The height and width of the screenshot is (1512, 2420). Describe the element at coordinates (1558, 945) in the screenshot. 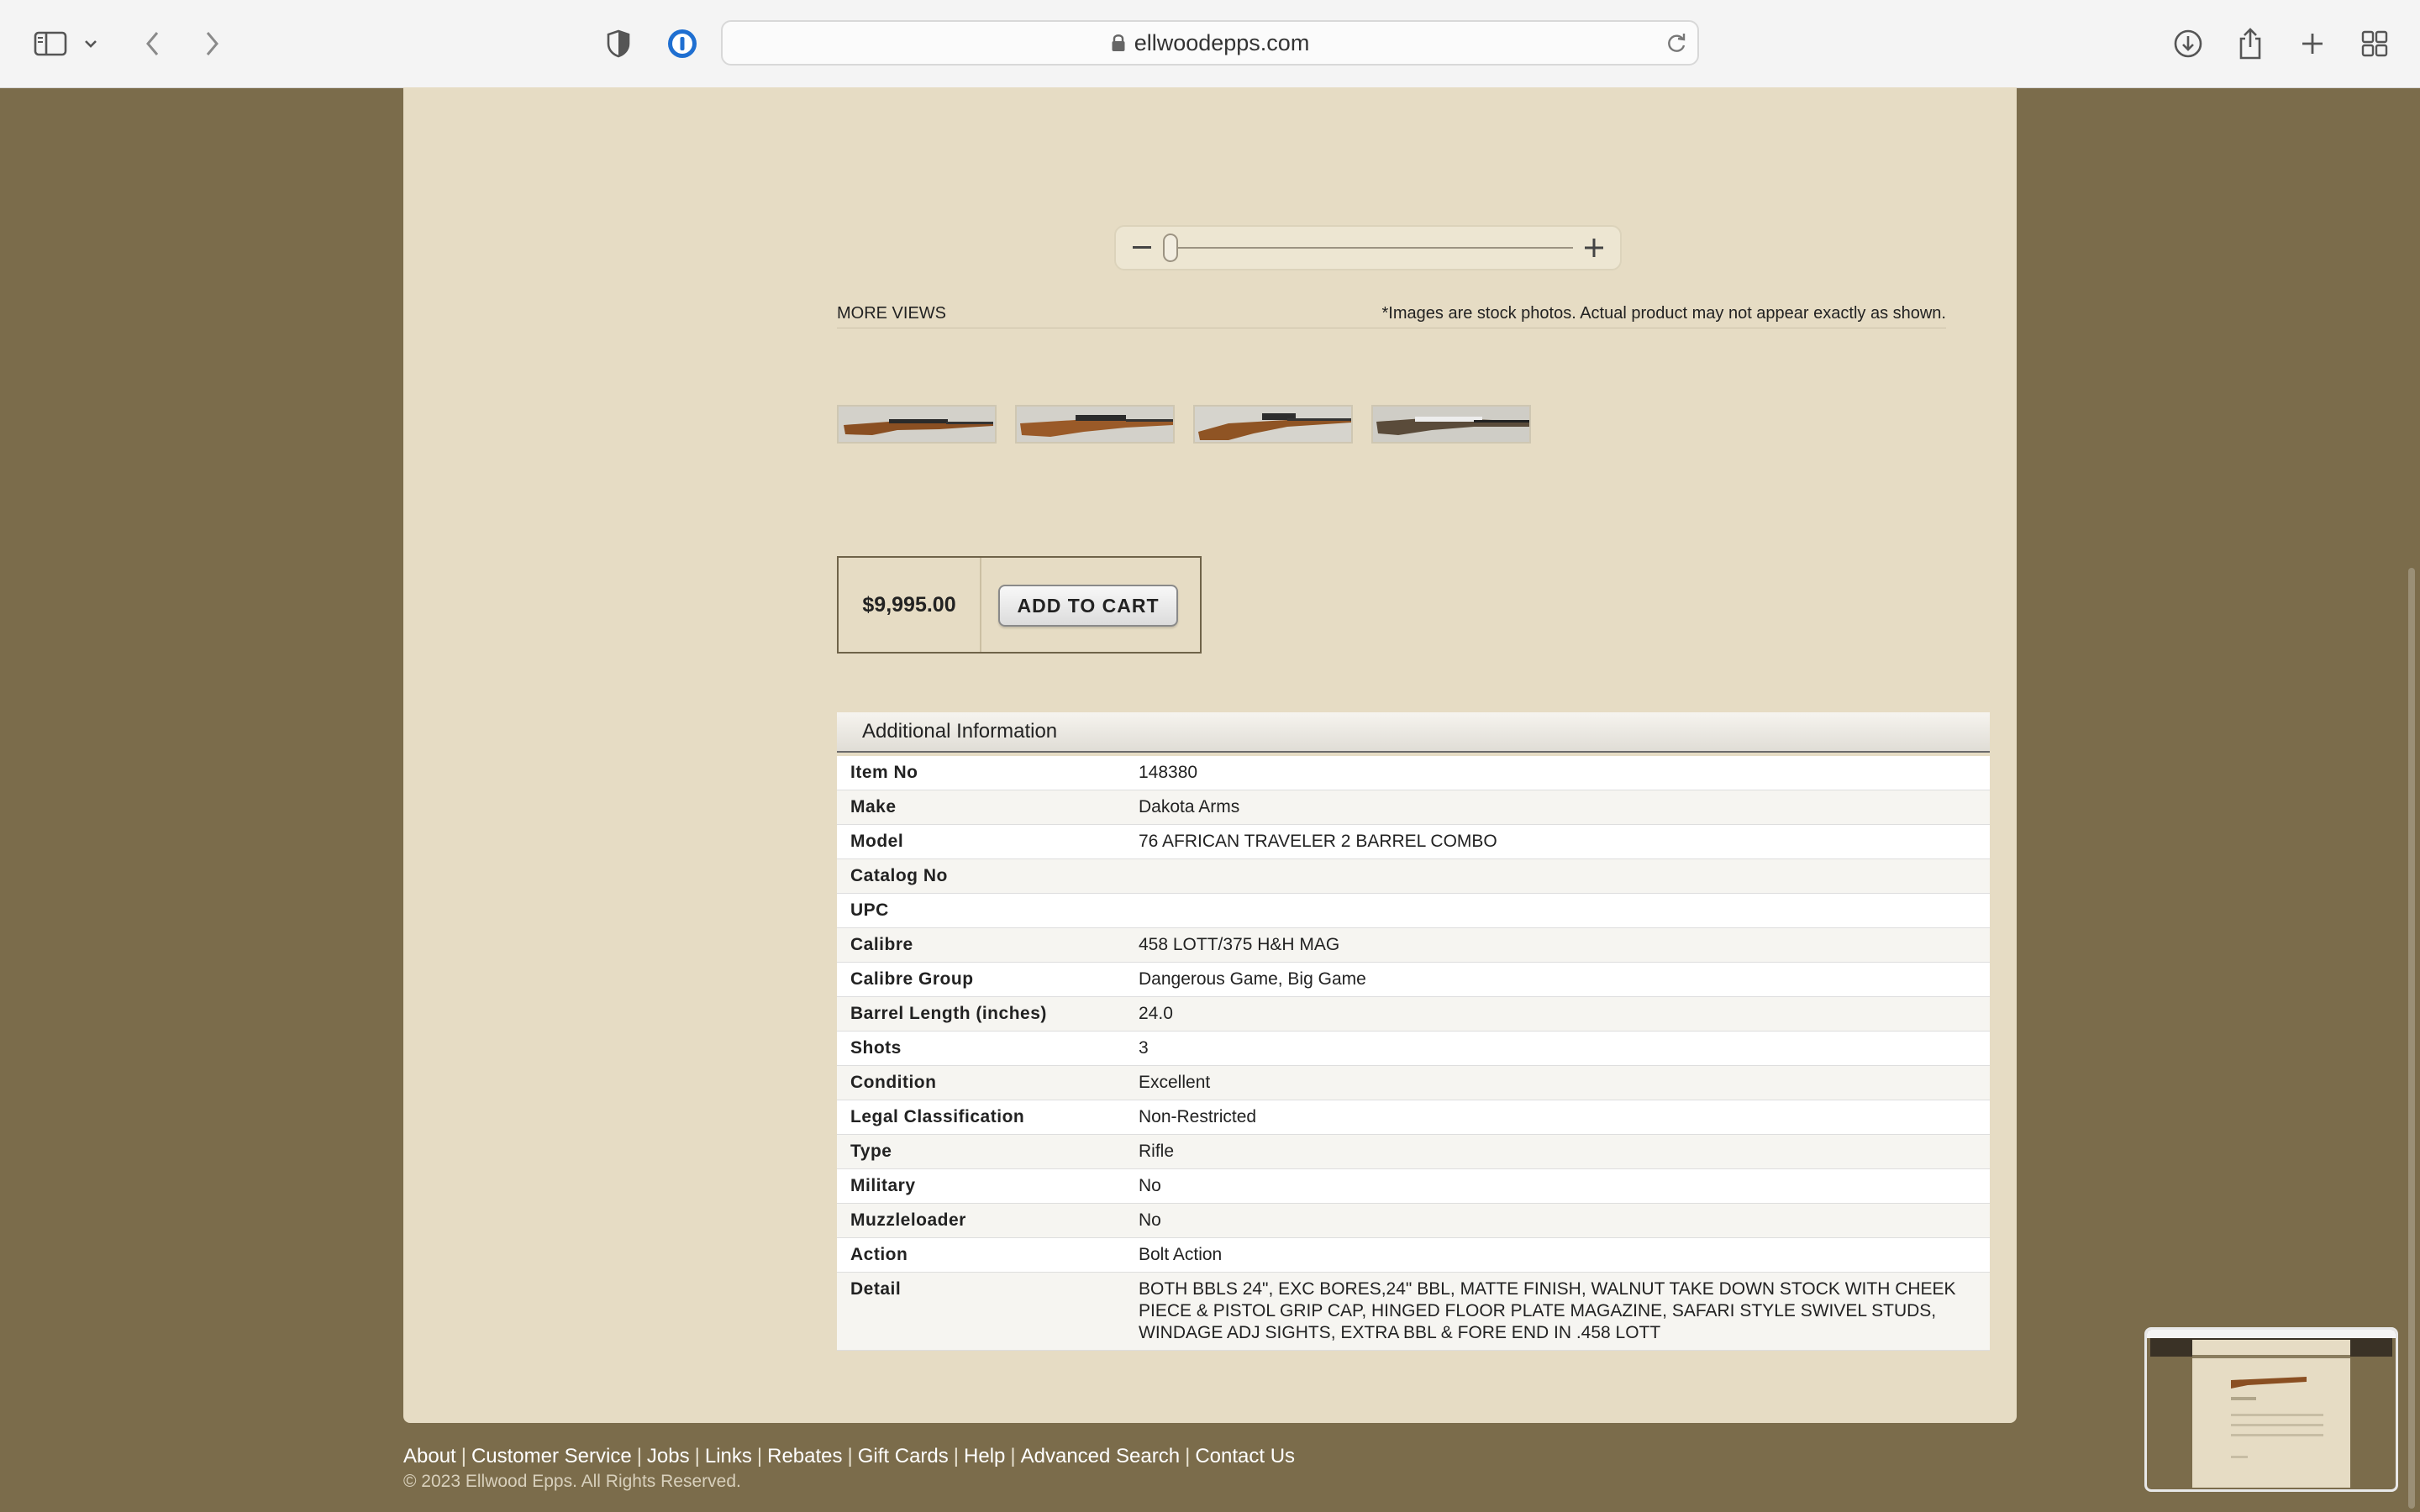

I see `attribute-value: 458 LOTT/375 H&H MAG` at that location.